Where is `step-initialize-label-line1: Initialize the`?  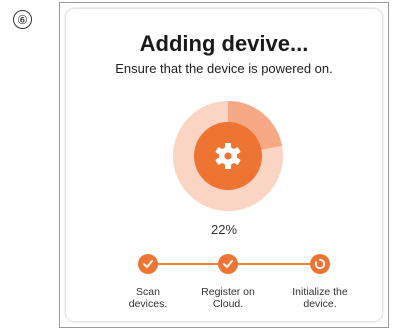
step-initialize-label-line1: Initialize the is located at coordinates (320, 292).